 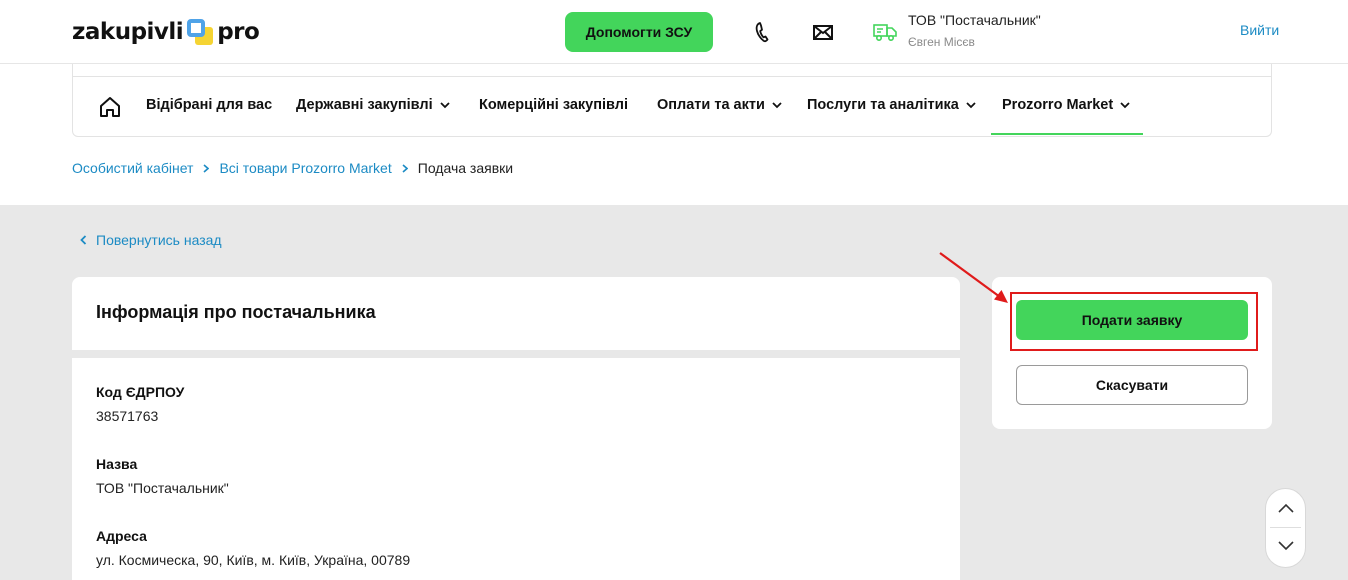 I want to click on supplier-card-header: Інформація про постачальника, so click(x=516, y=313).